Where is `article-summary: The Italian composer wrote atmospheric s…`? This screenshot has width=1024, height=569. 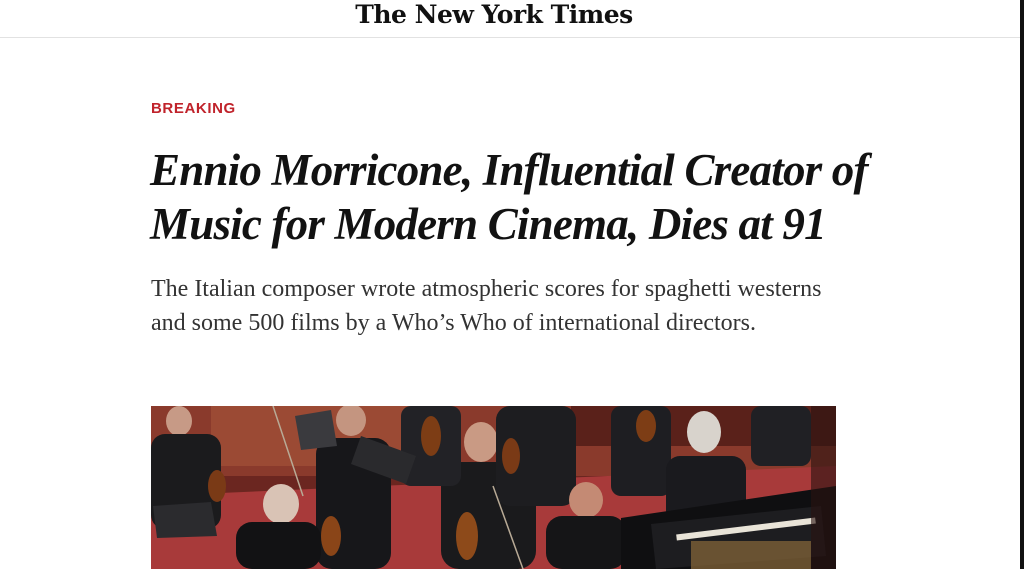 article-summary: The Italian composer wrote atmospheric s… is located at coordinates (486, 306).